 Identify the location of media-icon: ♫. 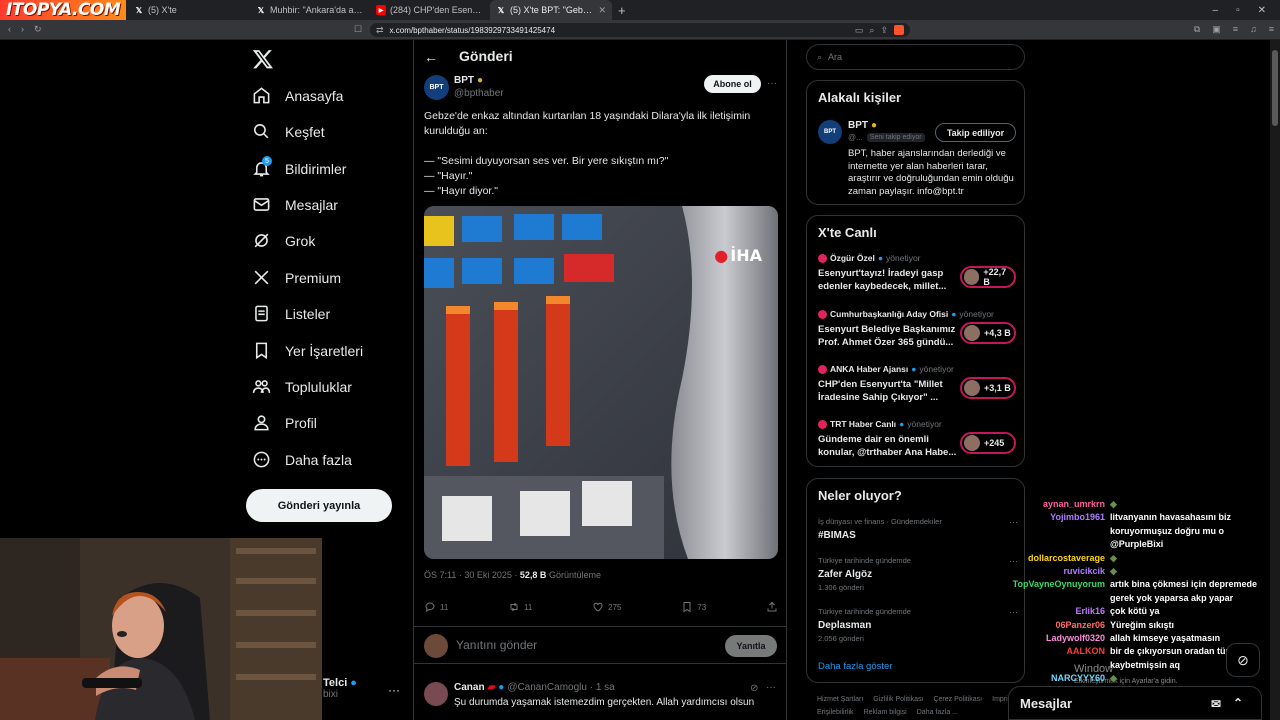
(1253, 29).